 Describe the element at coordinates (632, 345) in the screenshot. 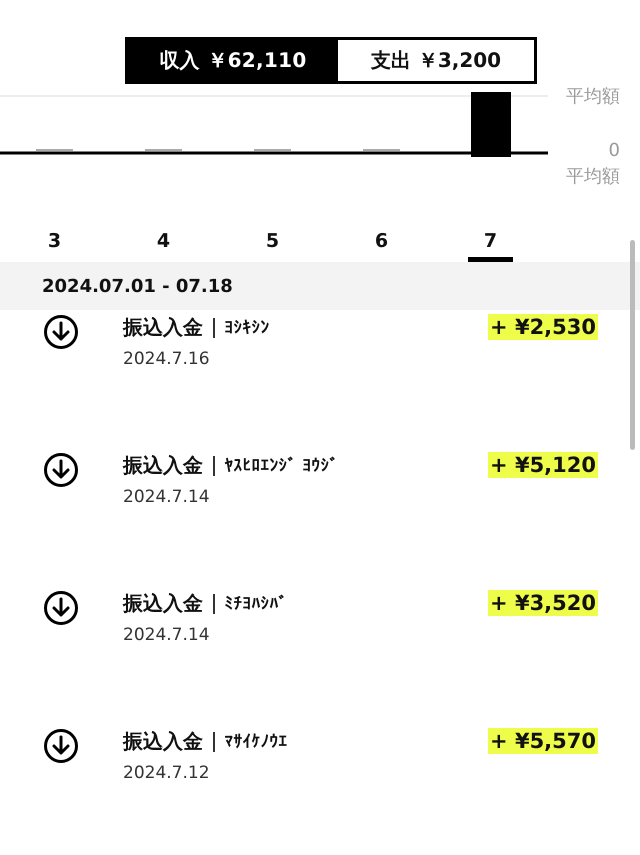

I see `scrollbar` at that location.